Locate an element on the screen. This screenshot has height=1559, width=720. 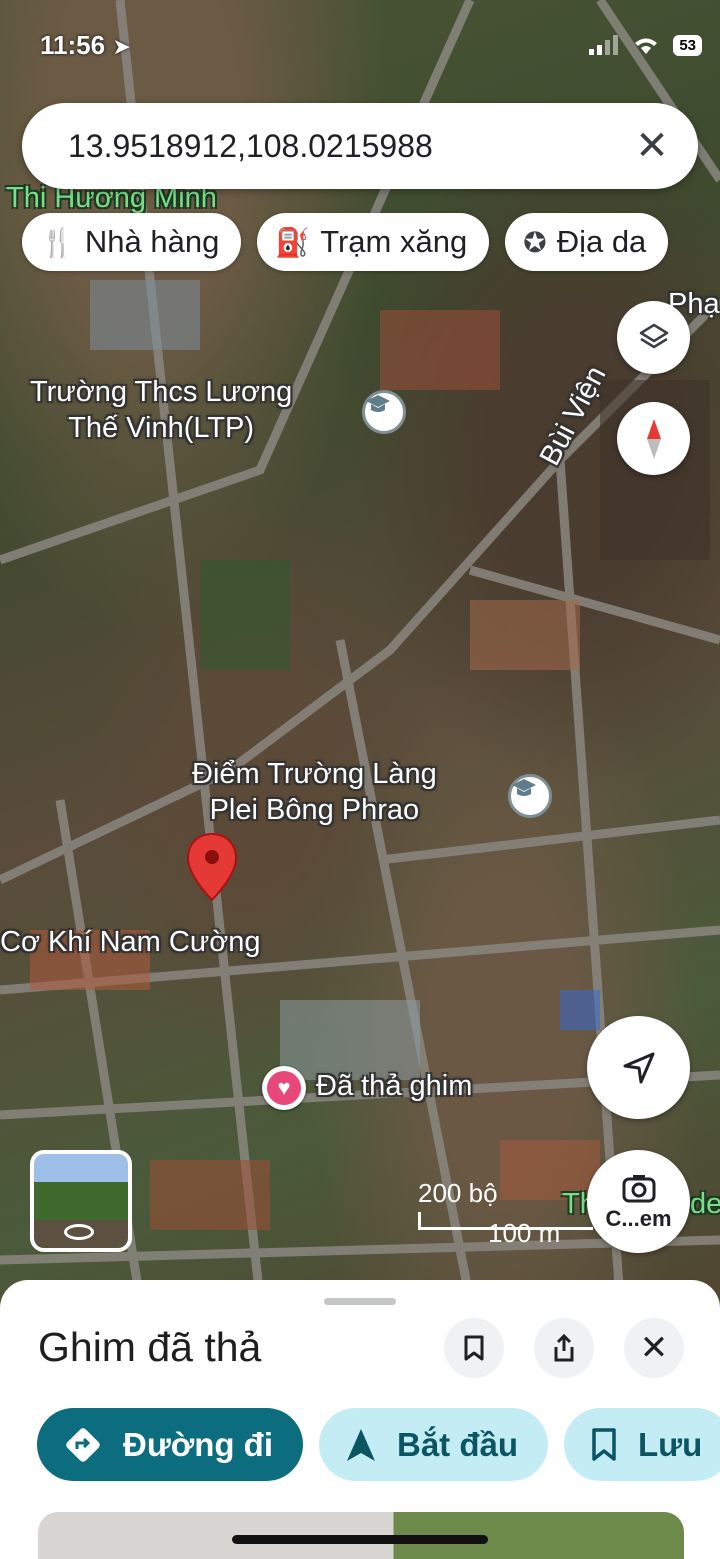
search-bar: 13.9518912,108.0215988 ✕ is located at coordinates (360, 146).